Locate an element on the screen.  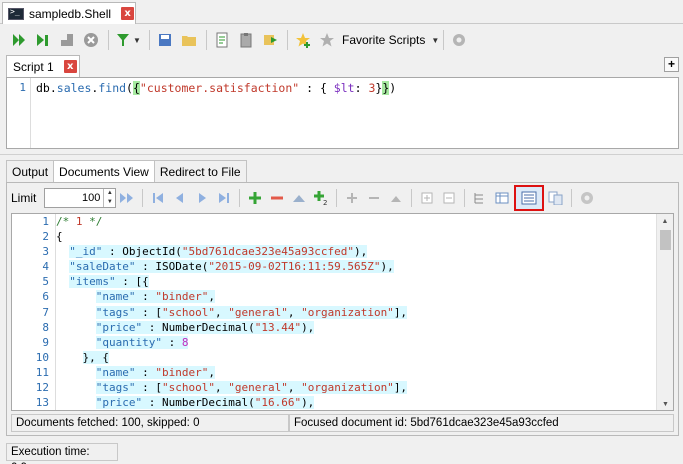
documents-fetched-status: Documents fetched: 100, skipped: 0 is located at coordinates (150, 423).